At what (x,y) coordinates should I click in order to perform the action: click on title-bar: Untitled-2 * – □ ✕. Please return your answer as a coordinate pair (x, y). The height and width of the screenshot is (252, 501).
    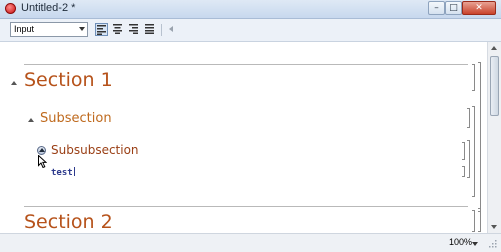
    Looking at the image, I should click on (250, 9).